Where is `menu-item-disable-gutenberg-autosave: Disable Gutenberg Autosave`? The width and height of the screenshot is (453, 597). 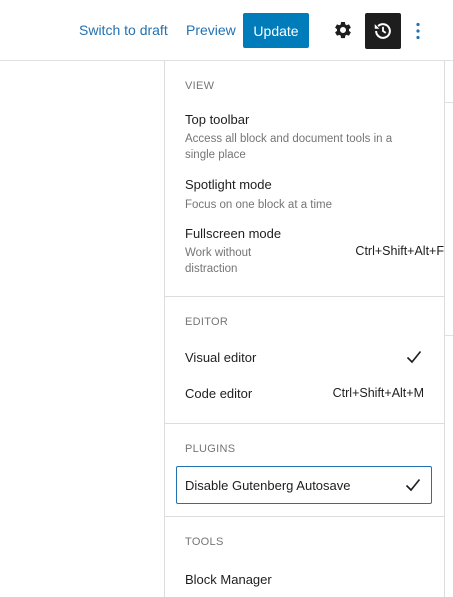
menu-item-disable-gutenberg-autosave: Disable Gutenberg Autosave is located at coordinates (304, 485).